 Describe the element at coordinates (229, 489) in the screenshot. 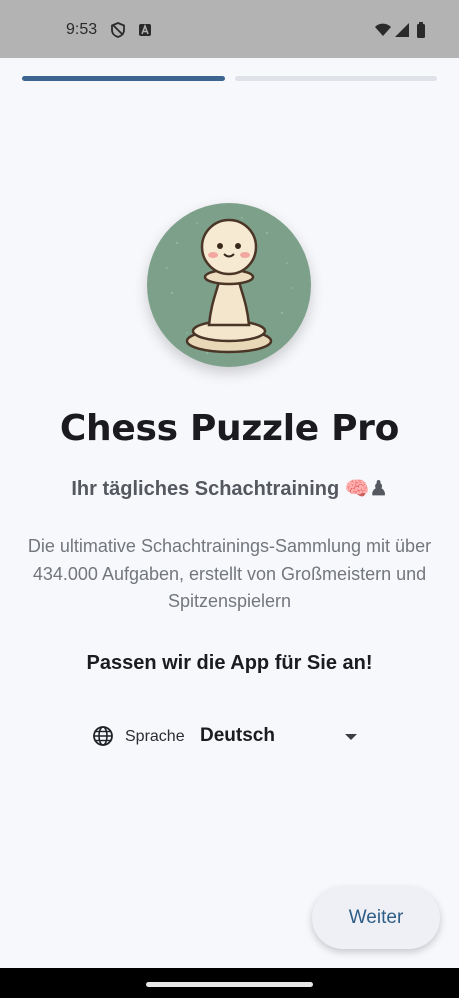

I see `app-subtitle: Ihr tägliches Schachtraining 🧠♟` at that location.